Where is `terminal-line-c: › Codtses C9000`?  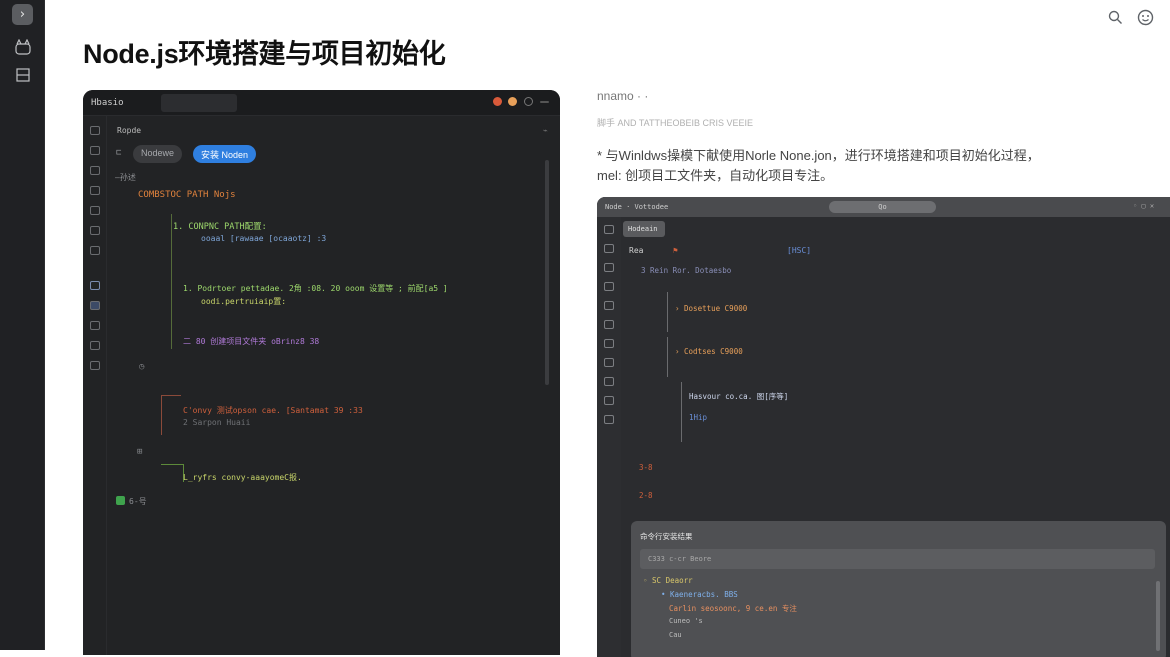
terminal-line-c: › Codtses C9000 is located at coordinates (709, 351).